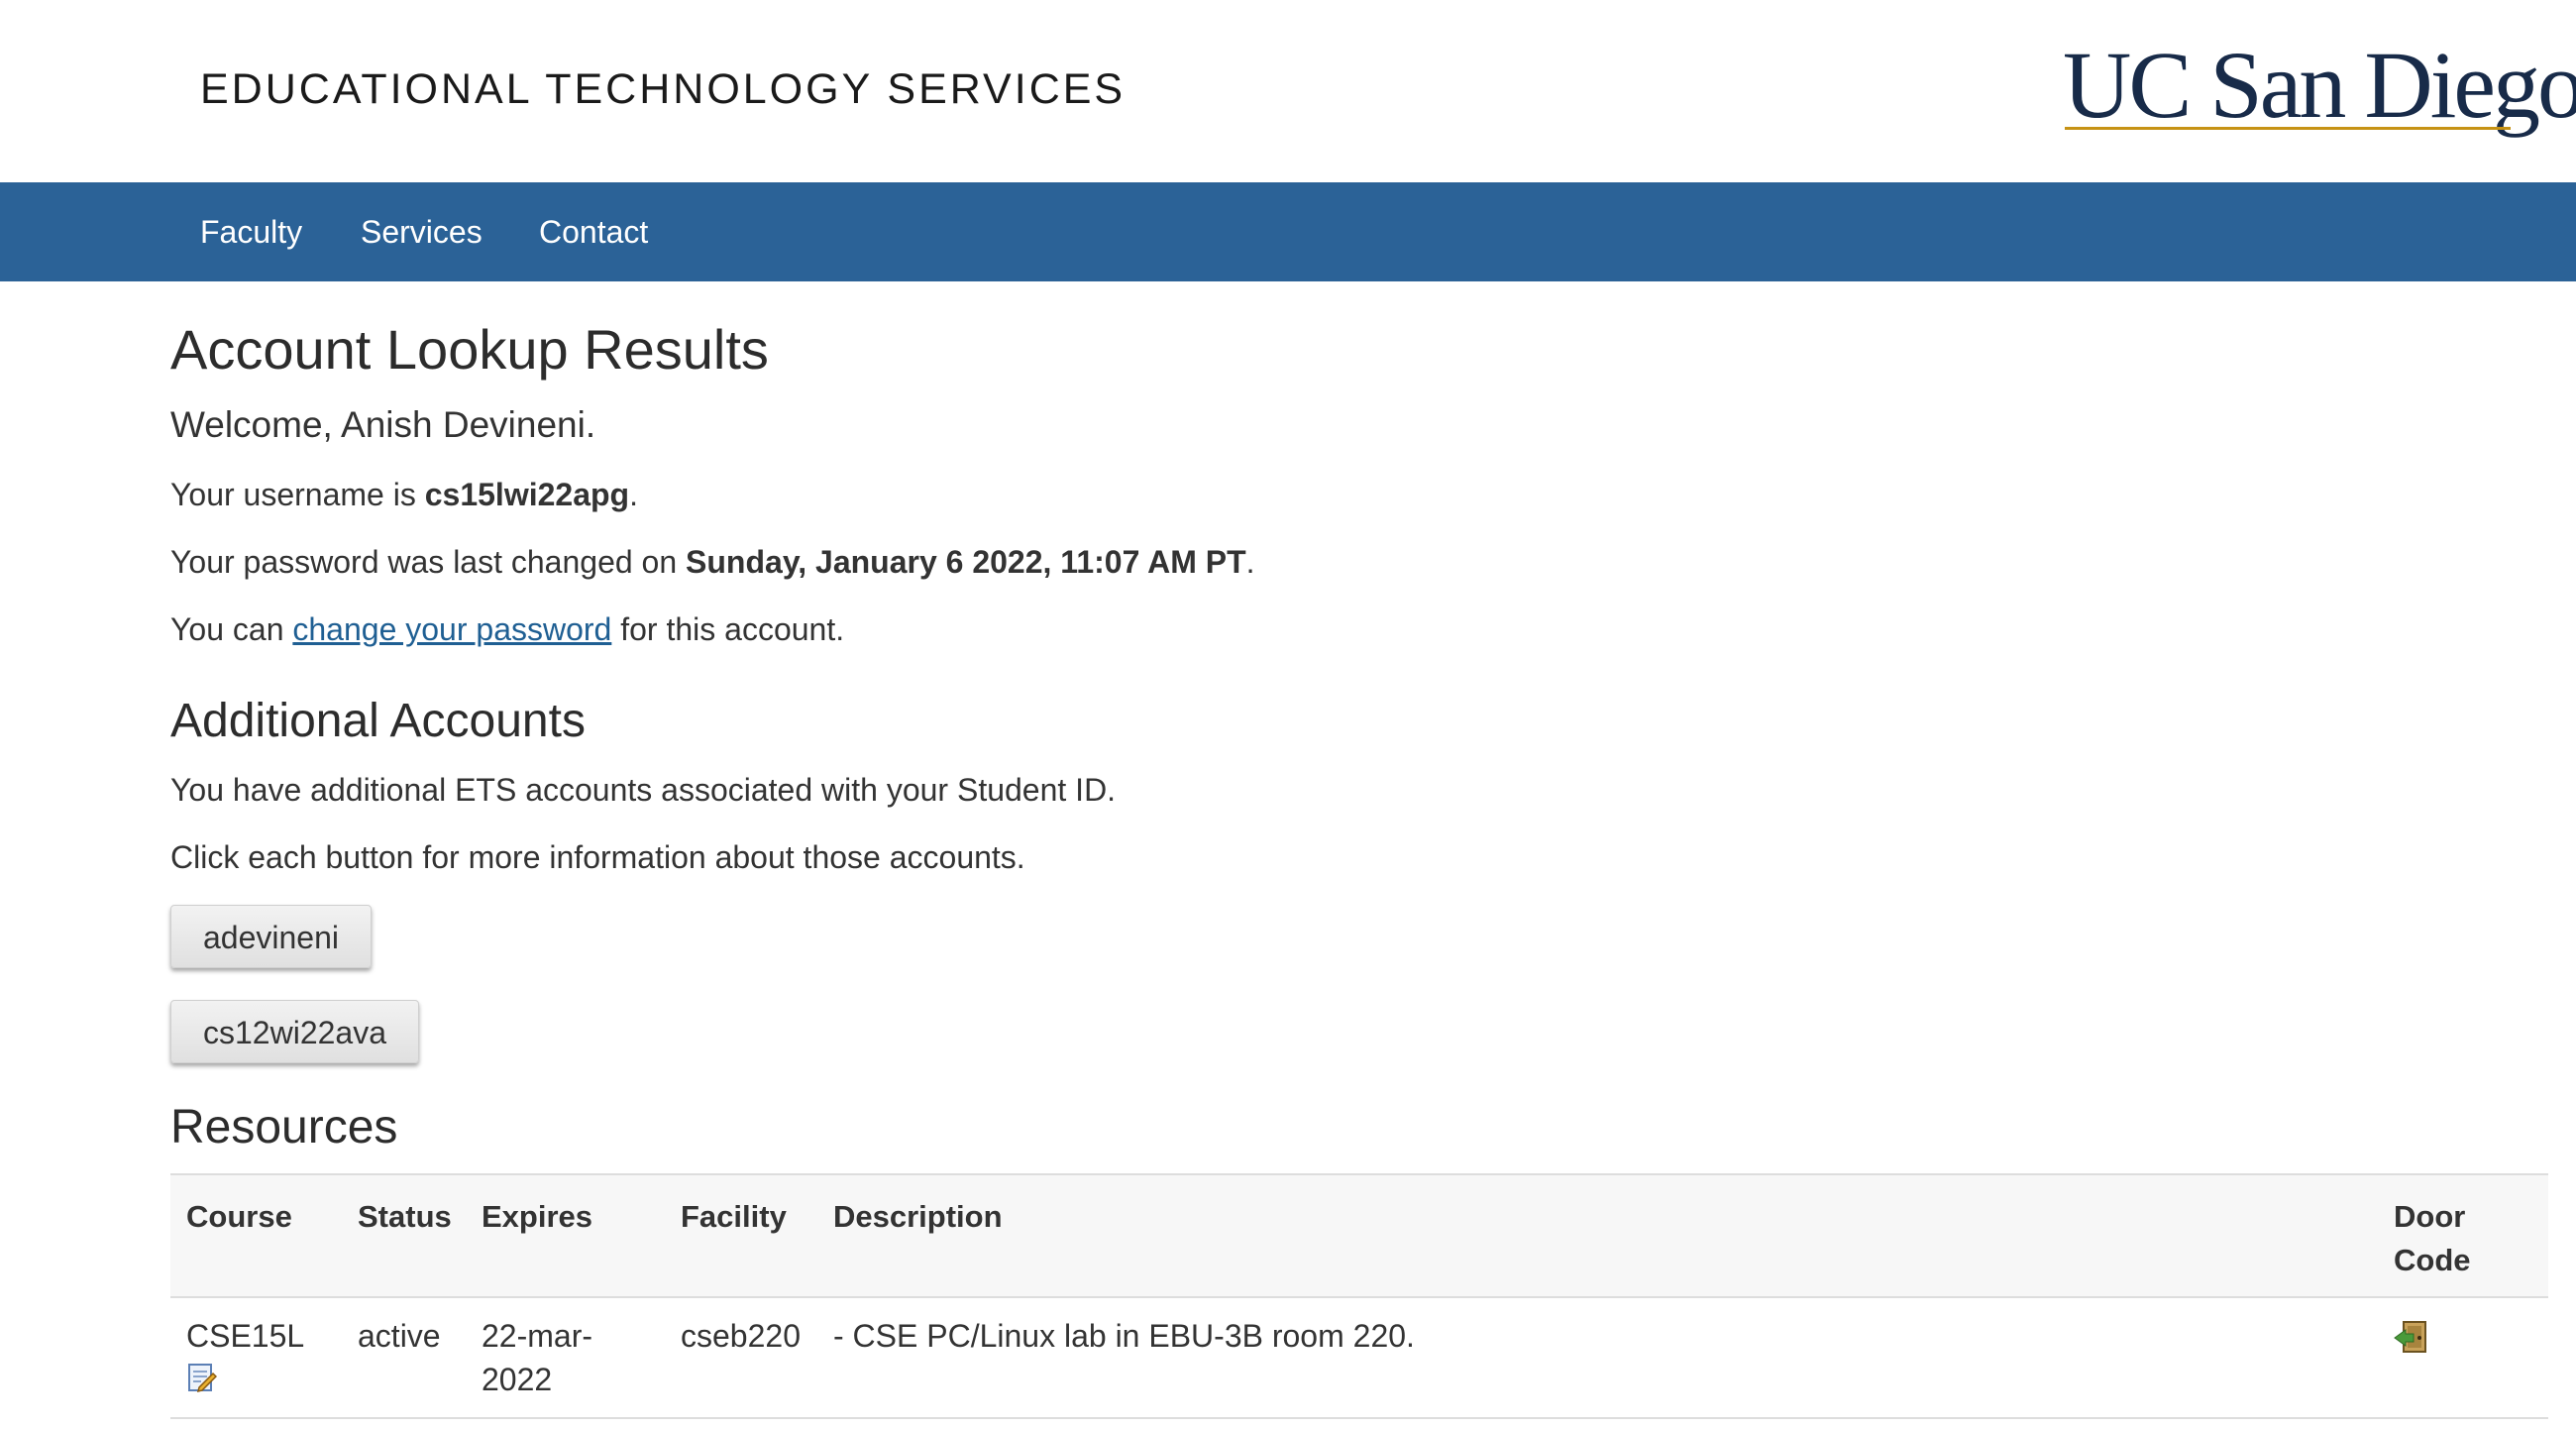 The image size is (2576, 1429). I want to click on username-prefix: Your username is, so click(297, 495).